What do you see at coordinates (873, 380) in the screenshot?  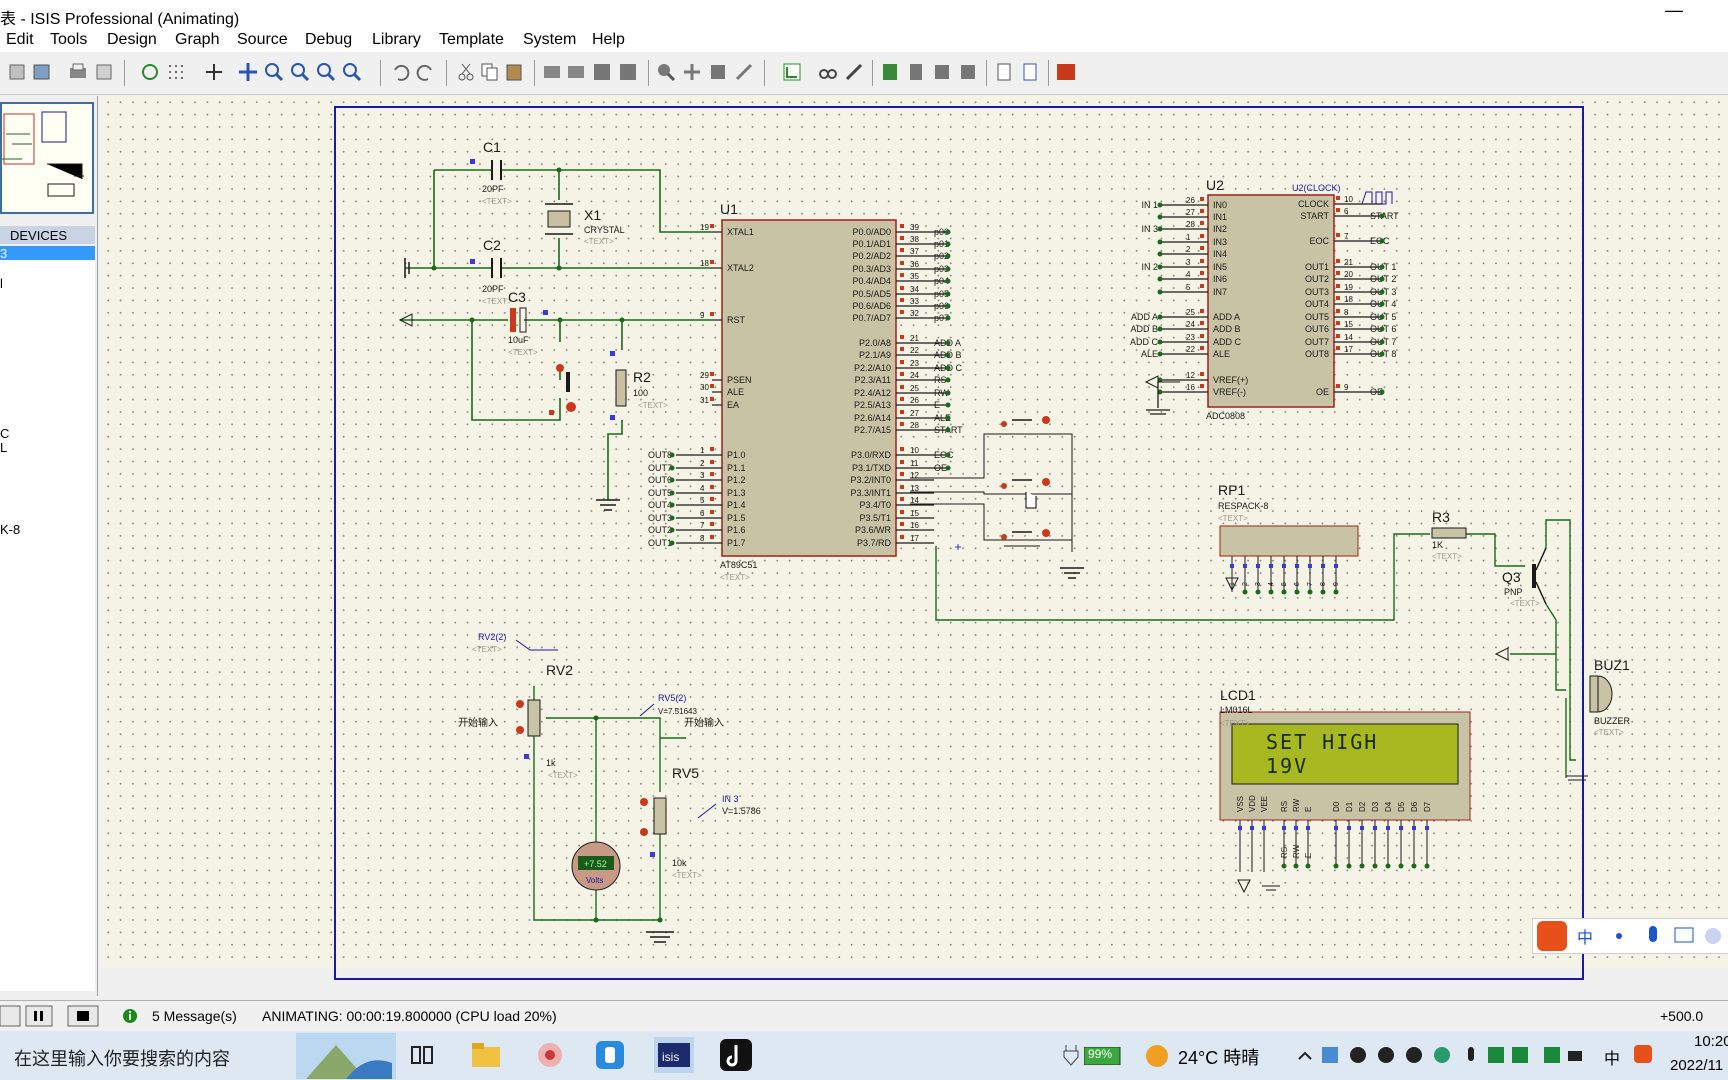 I see `pin-name: P2.3/A11` at bounding box center [873, 380].